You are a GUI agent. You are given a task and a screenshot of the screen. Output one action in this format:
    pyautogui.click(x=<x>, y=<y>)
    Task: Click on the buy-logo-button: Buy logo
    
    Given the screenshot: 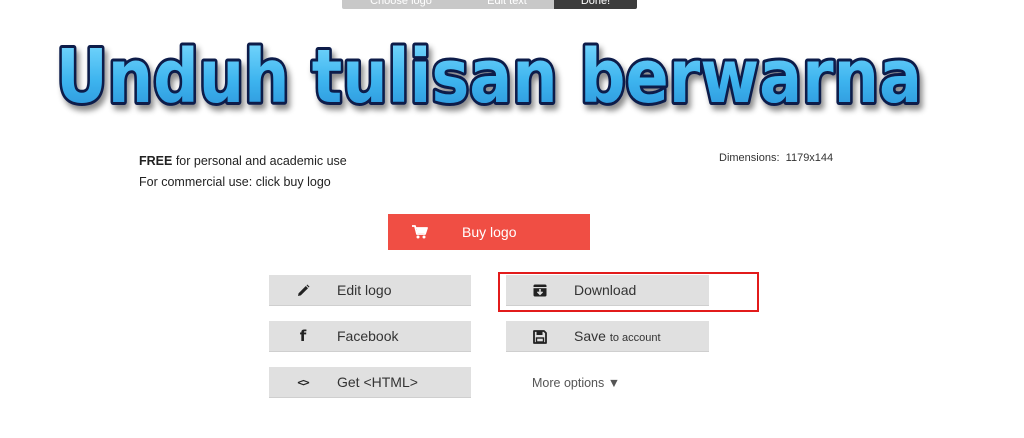 What is the action you would take?
    pyautogui.click(x=489, y=232)
    